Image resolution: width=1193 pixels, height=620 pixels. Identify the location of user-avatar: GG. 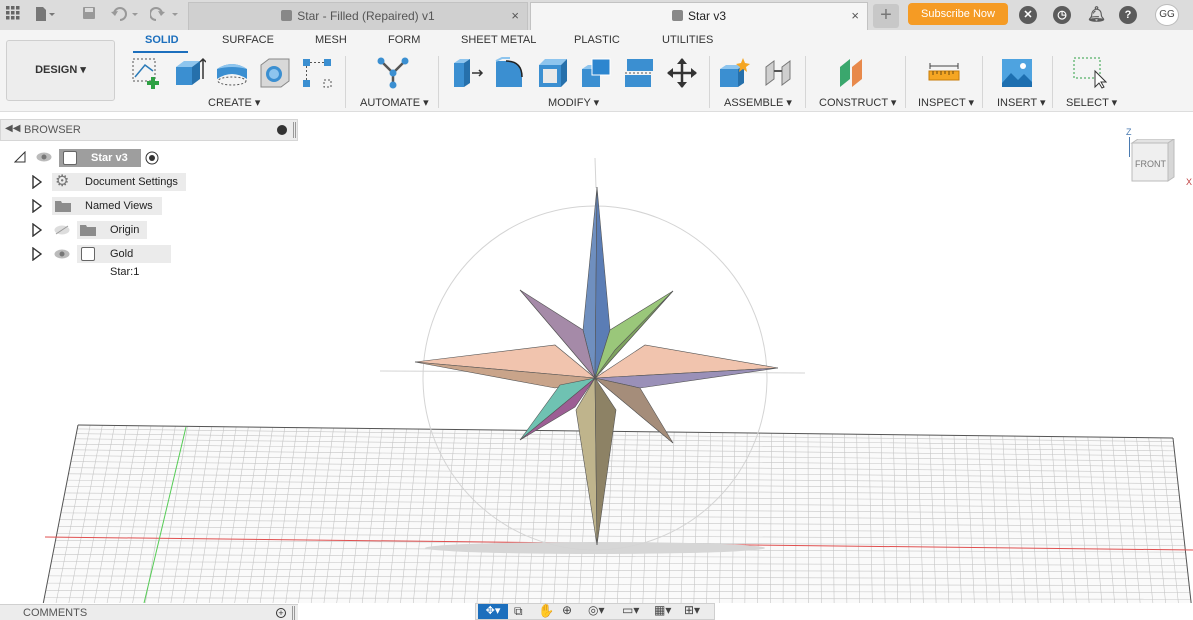
(1167, 15).